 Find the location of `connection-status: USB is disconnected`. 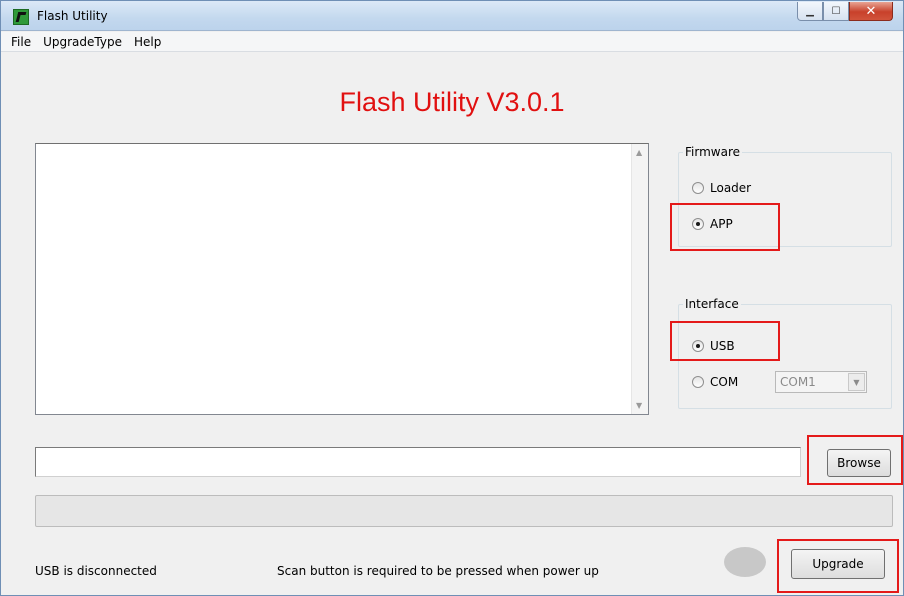

connection-status: USB is disconnected is located at coordinates (96, 571).